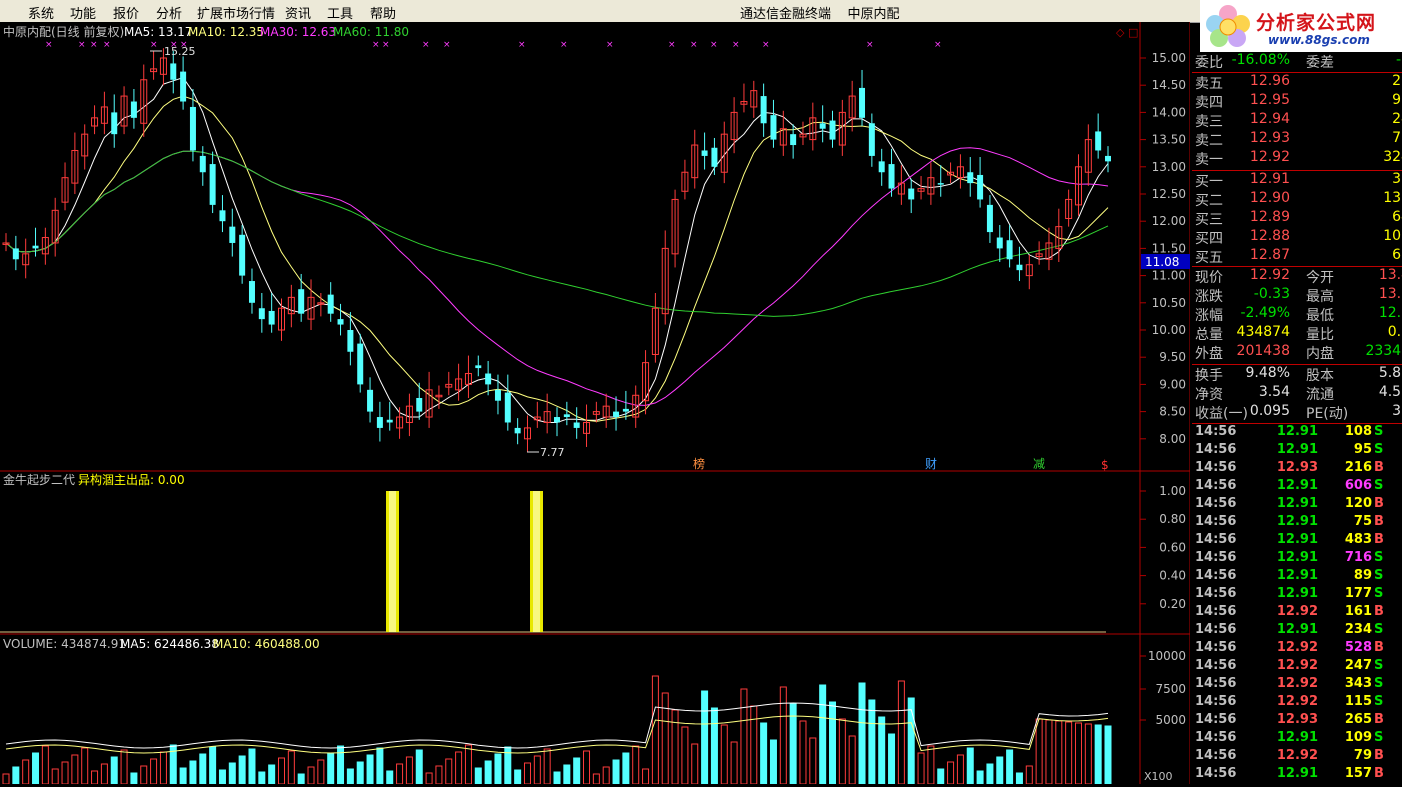 The width and height of the screenshot is (1402, 787). I want to click on ma5-label: MA5: 13.17, so click(158, 32).